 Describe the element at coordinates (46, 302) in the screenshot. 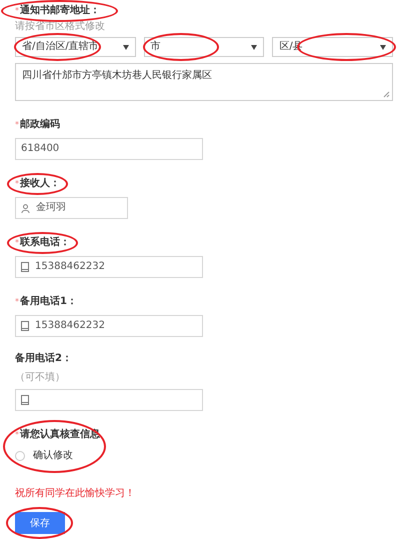

I see `field-label: *备用电话1：` at that location.